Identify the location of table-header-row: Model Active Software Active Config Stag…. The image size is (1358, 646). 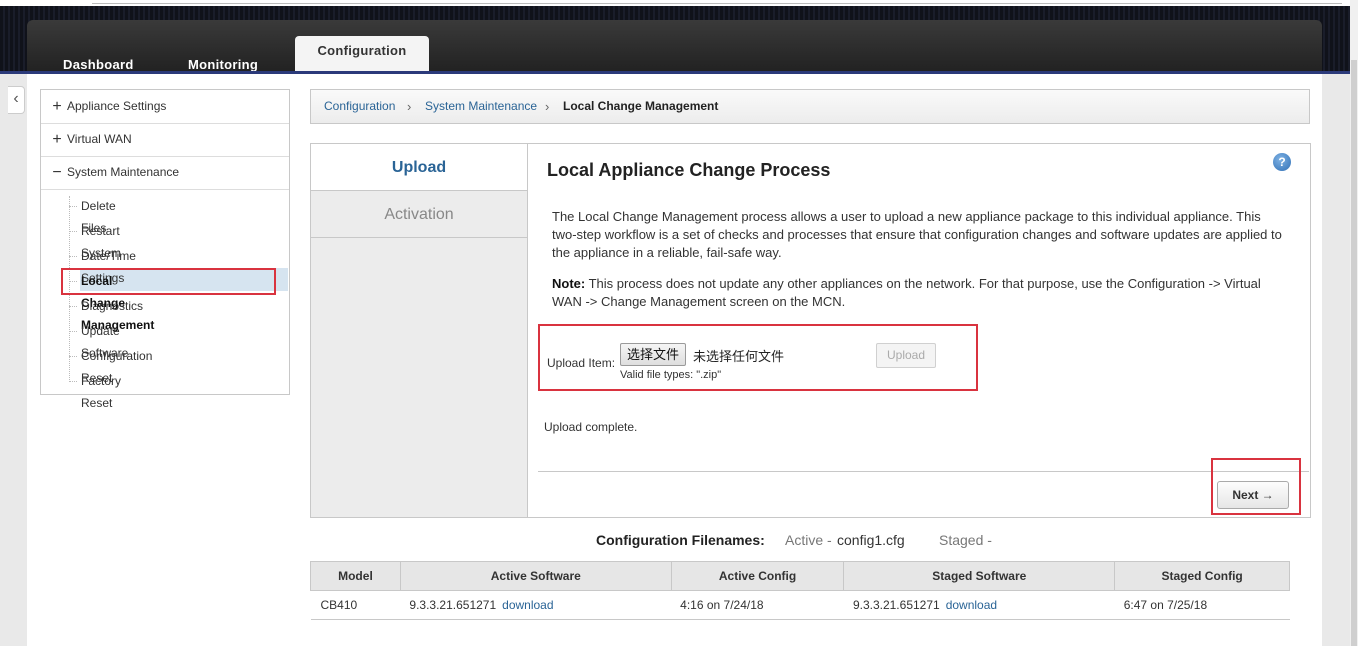
(800, 576).